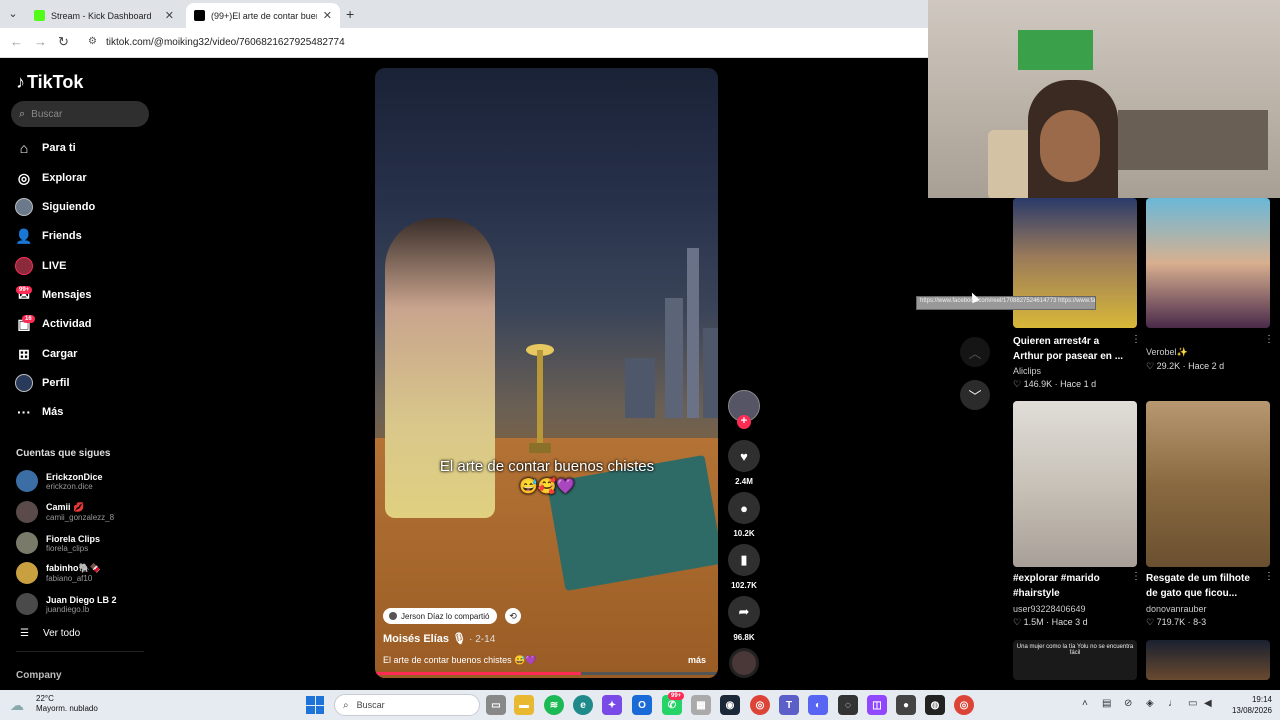  I want to click on like-button: ♥, so click(744, 456).